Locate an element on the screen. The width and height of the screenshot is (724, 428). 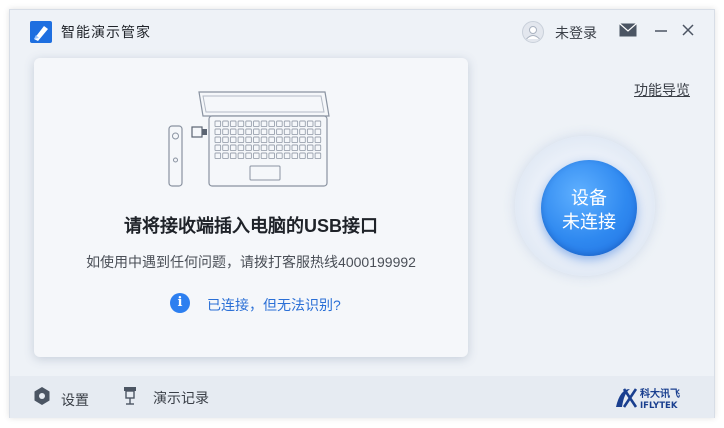
app-title: 智能演示管家 is located at coordinates (106, 32).